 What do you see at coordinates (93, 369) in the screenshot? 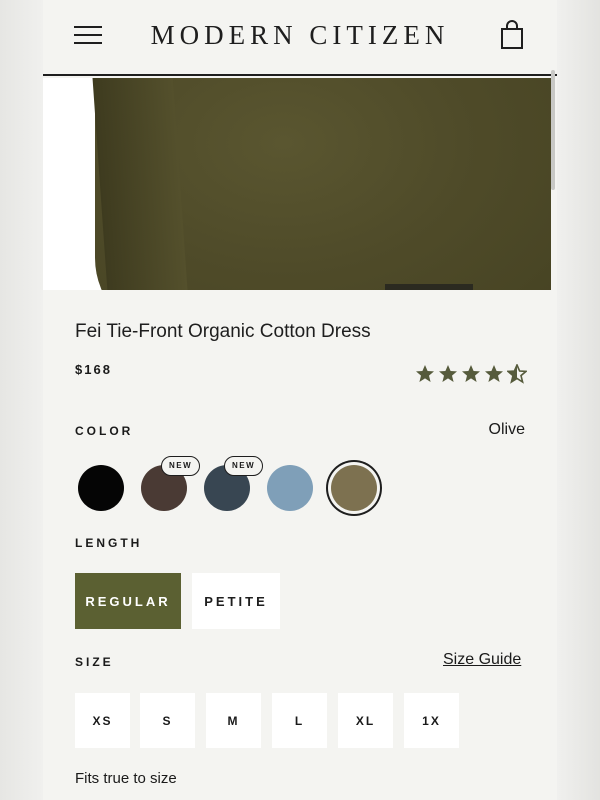
I see `product-price: $168` at bounding box center [93, 369].